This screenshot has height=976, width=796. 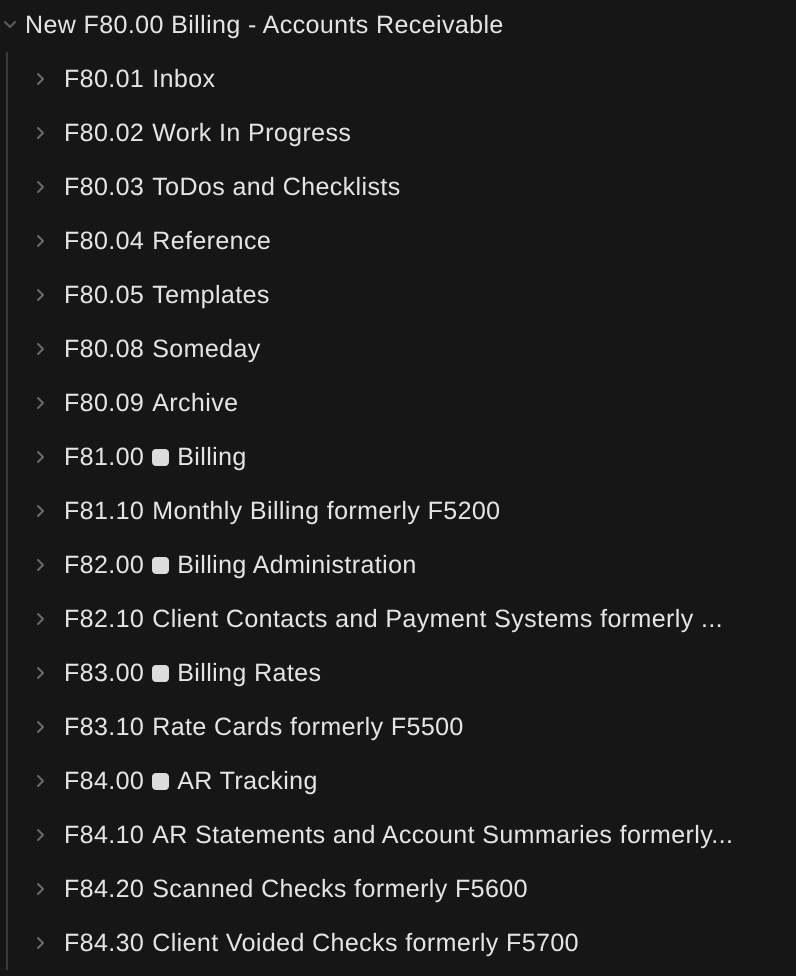 I want to click on folder-label: F84.30, so click(x=104, y=943).